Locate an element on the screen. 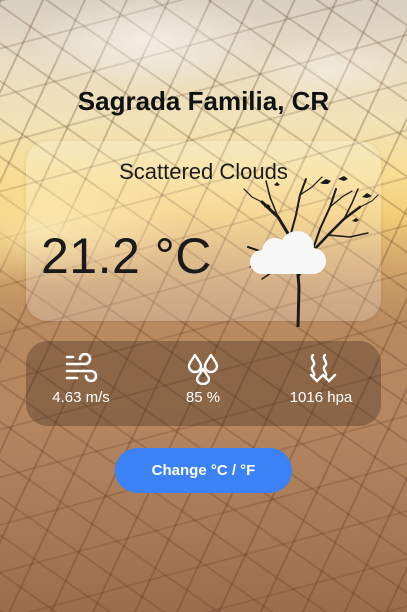 The image size is (407, 612). location-title: Sagrada Familia, CR is located at coordinates (203, 101).